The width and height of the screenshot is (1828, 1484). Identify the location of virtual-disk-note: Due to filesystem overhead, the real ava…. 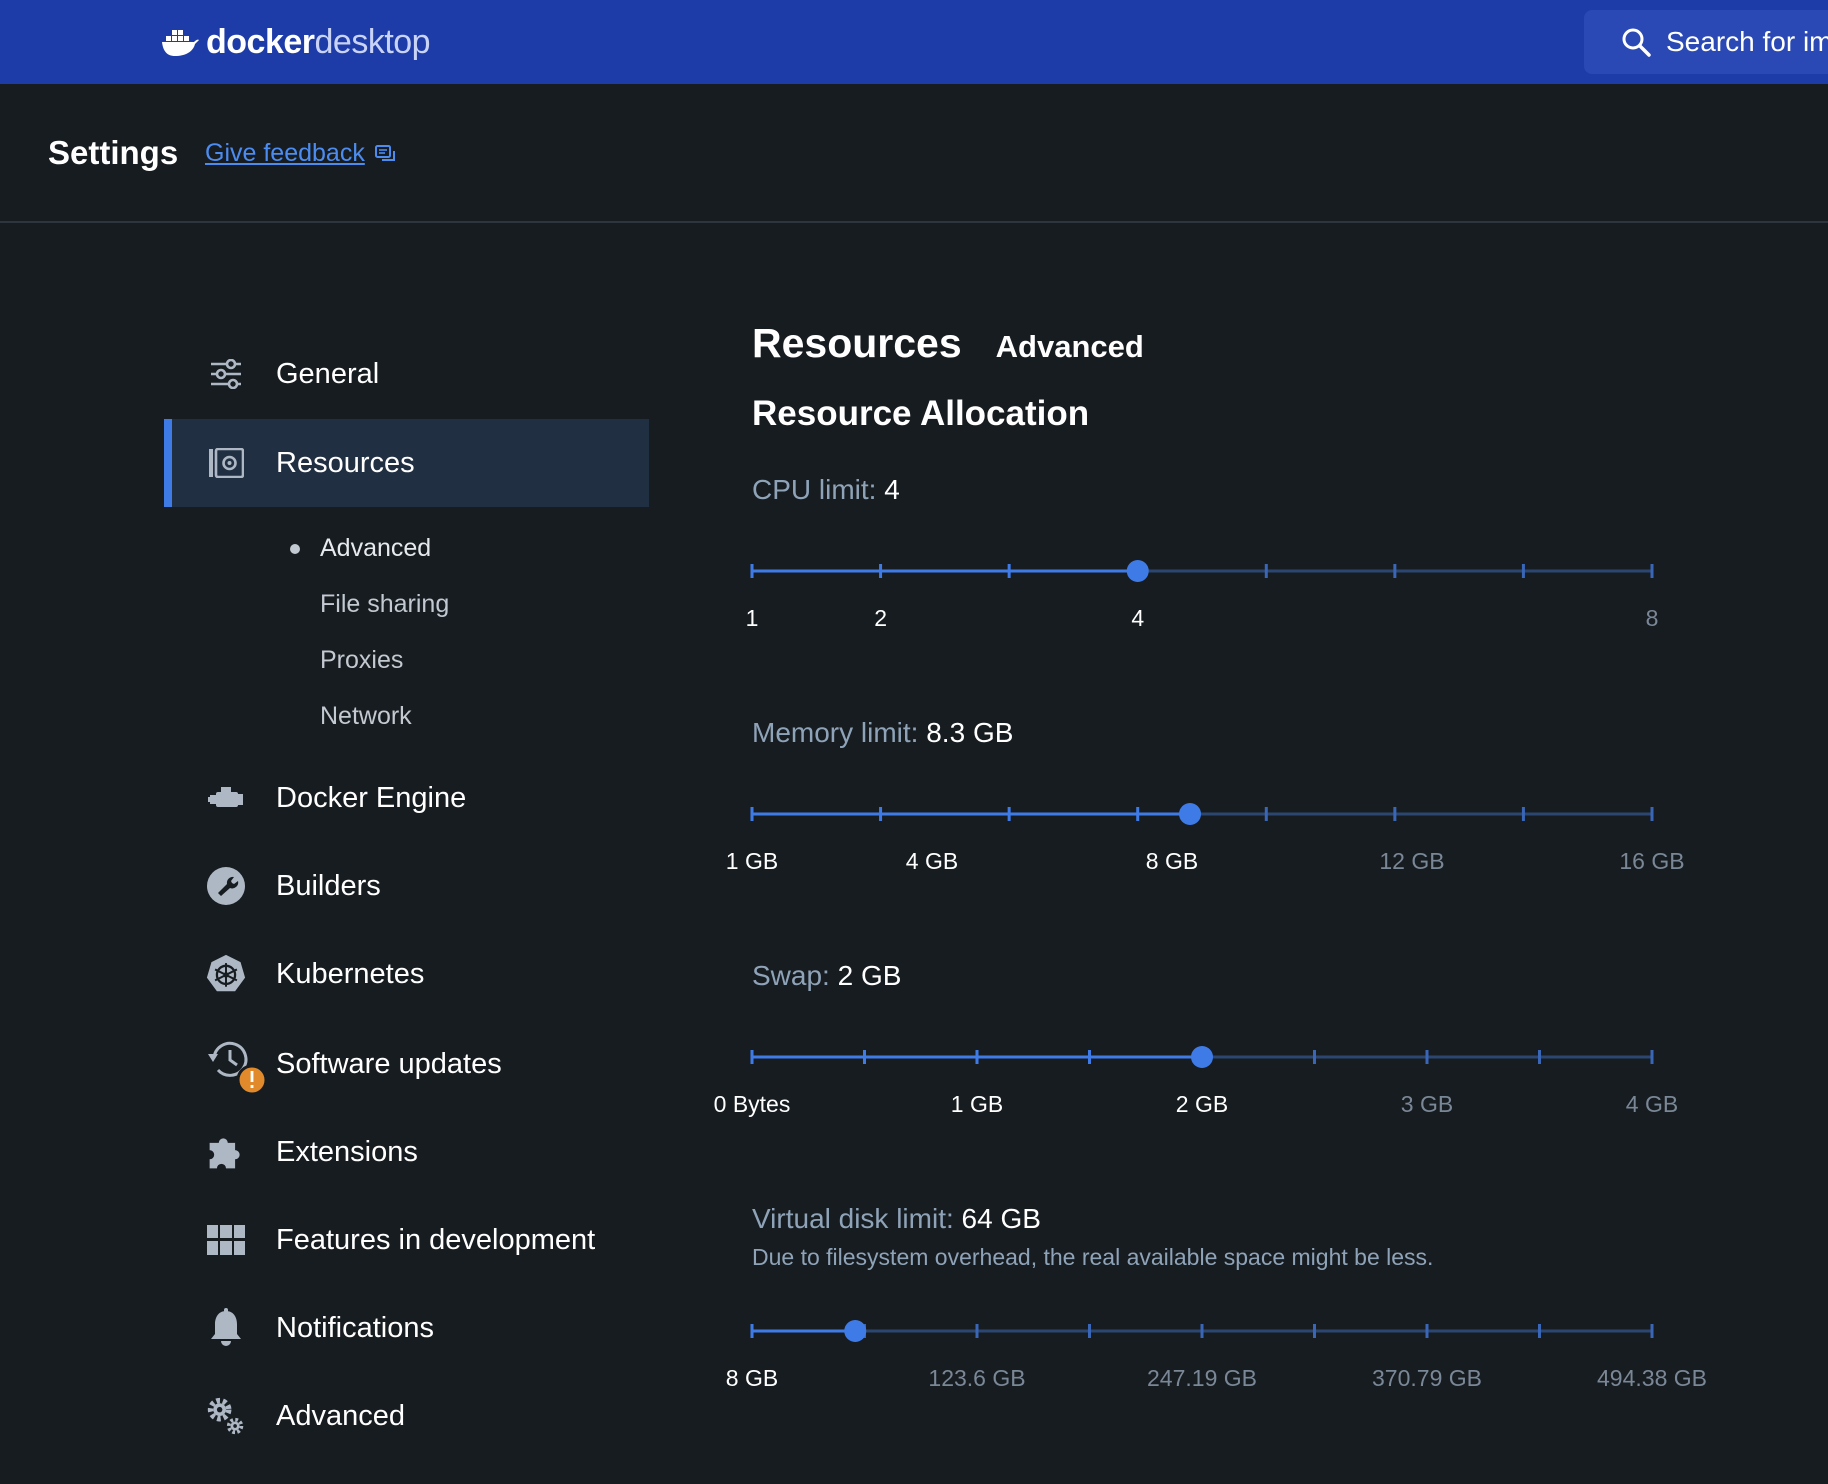
(1093, 1257).